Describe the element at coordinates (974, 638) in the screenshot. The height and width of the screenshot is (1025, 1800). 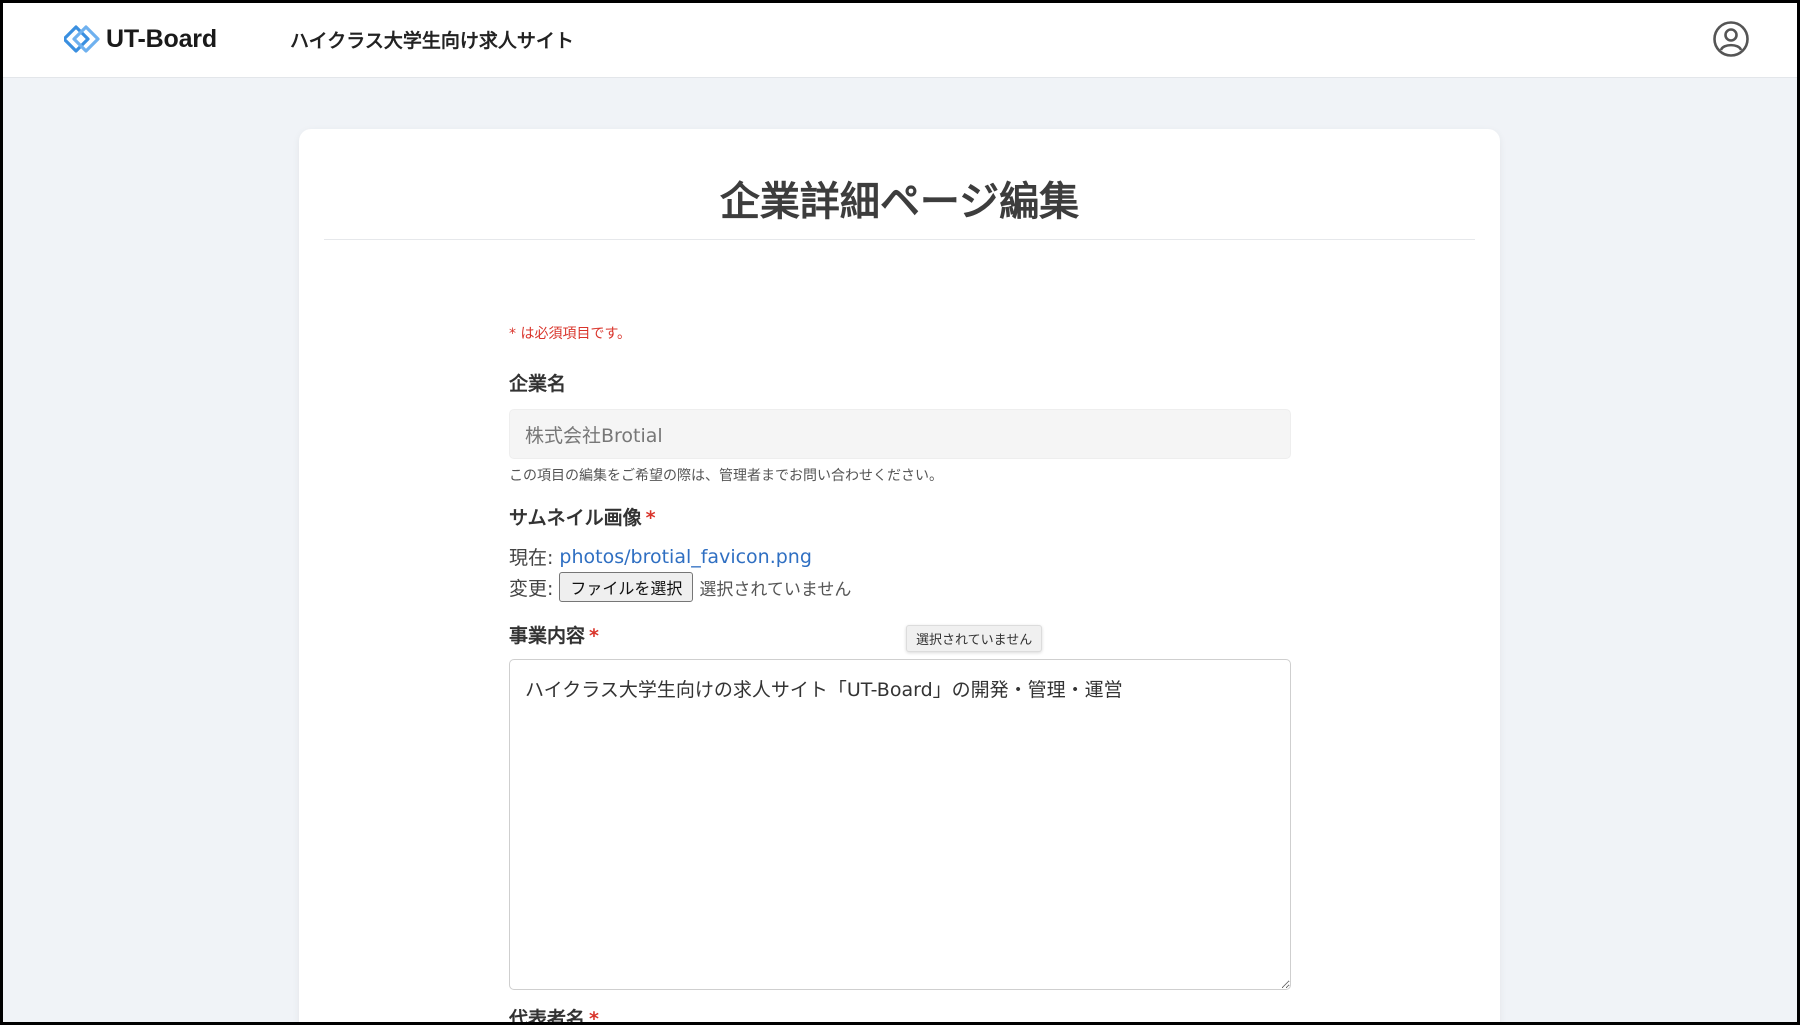
I see `file-input-tooltip: 選択されていません` at that location.